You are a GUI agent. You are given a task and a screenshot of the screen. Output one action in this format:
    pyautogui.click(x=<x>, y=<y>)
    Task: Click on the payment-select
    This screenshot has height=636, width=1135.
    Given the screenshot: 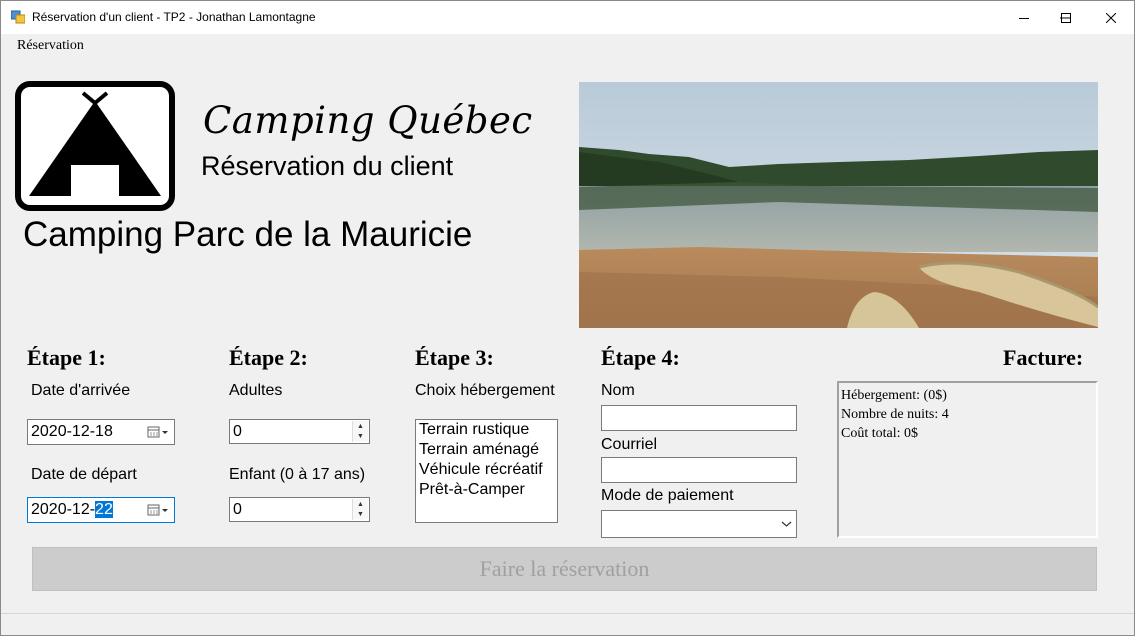 What is the action you would take?
    pyautogui.click(x=699, y=524)
    